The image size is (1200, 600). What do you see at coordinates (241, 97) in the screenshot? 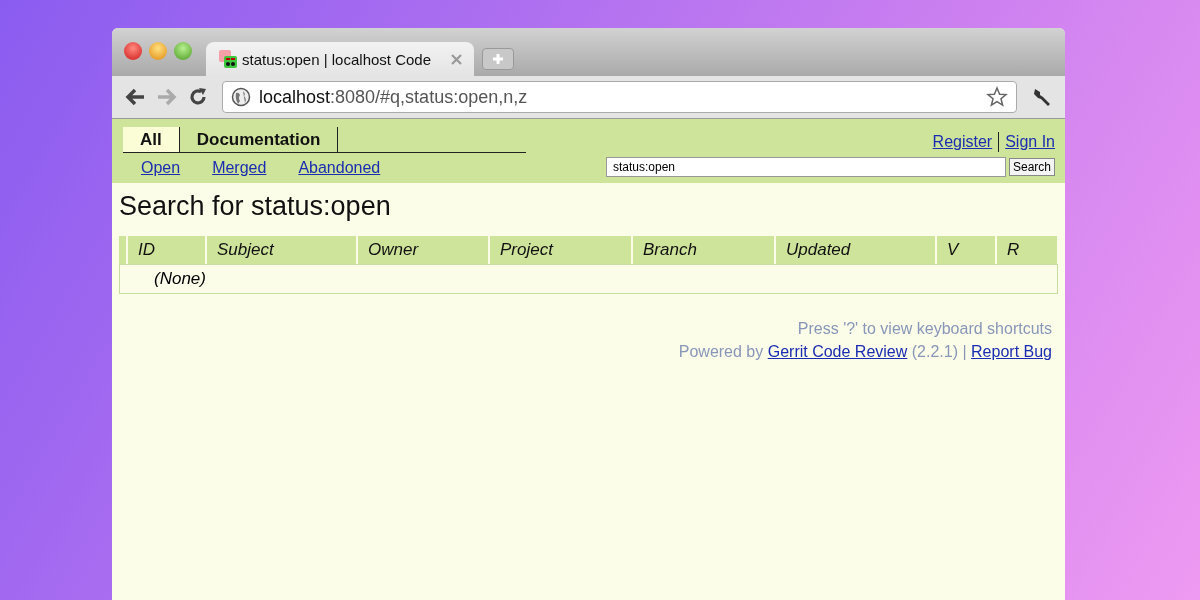
I see `globe-icon` at bounding box center [241, 97].